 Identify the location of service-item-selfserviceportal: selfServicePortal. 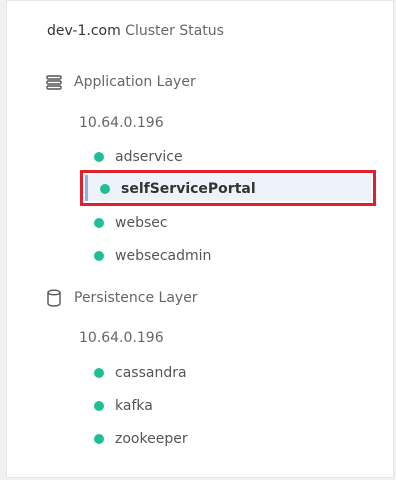
(178, 189).